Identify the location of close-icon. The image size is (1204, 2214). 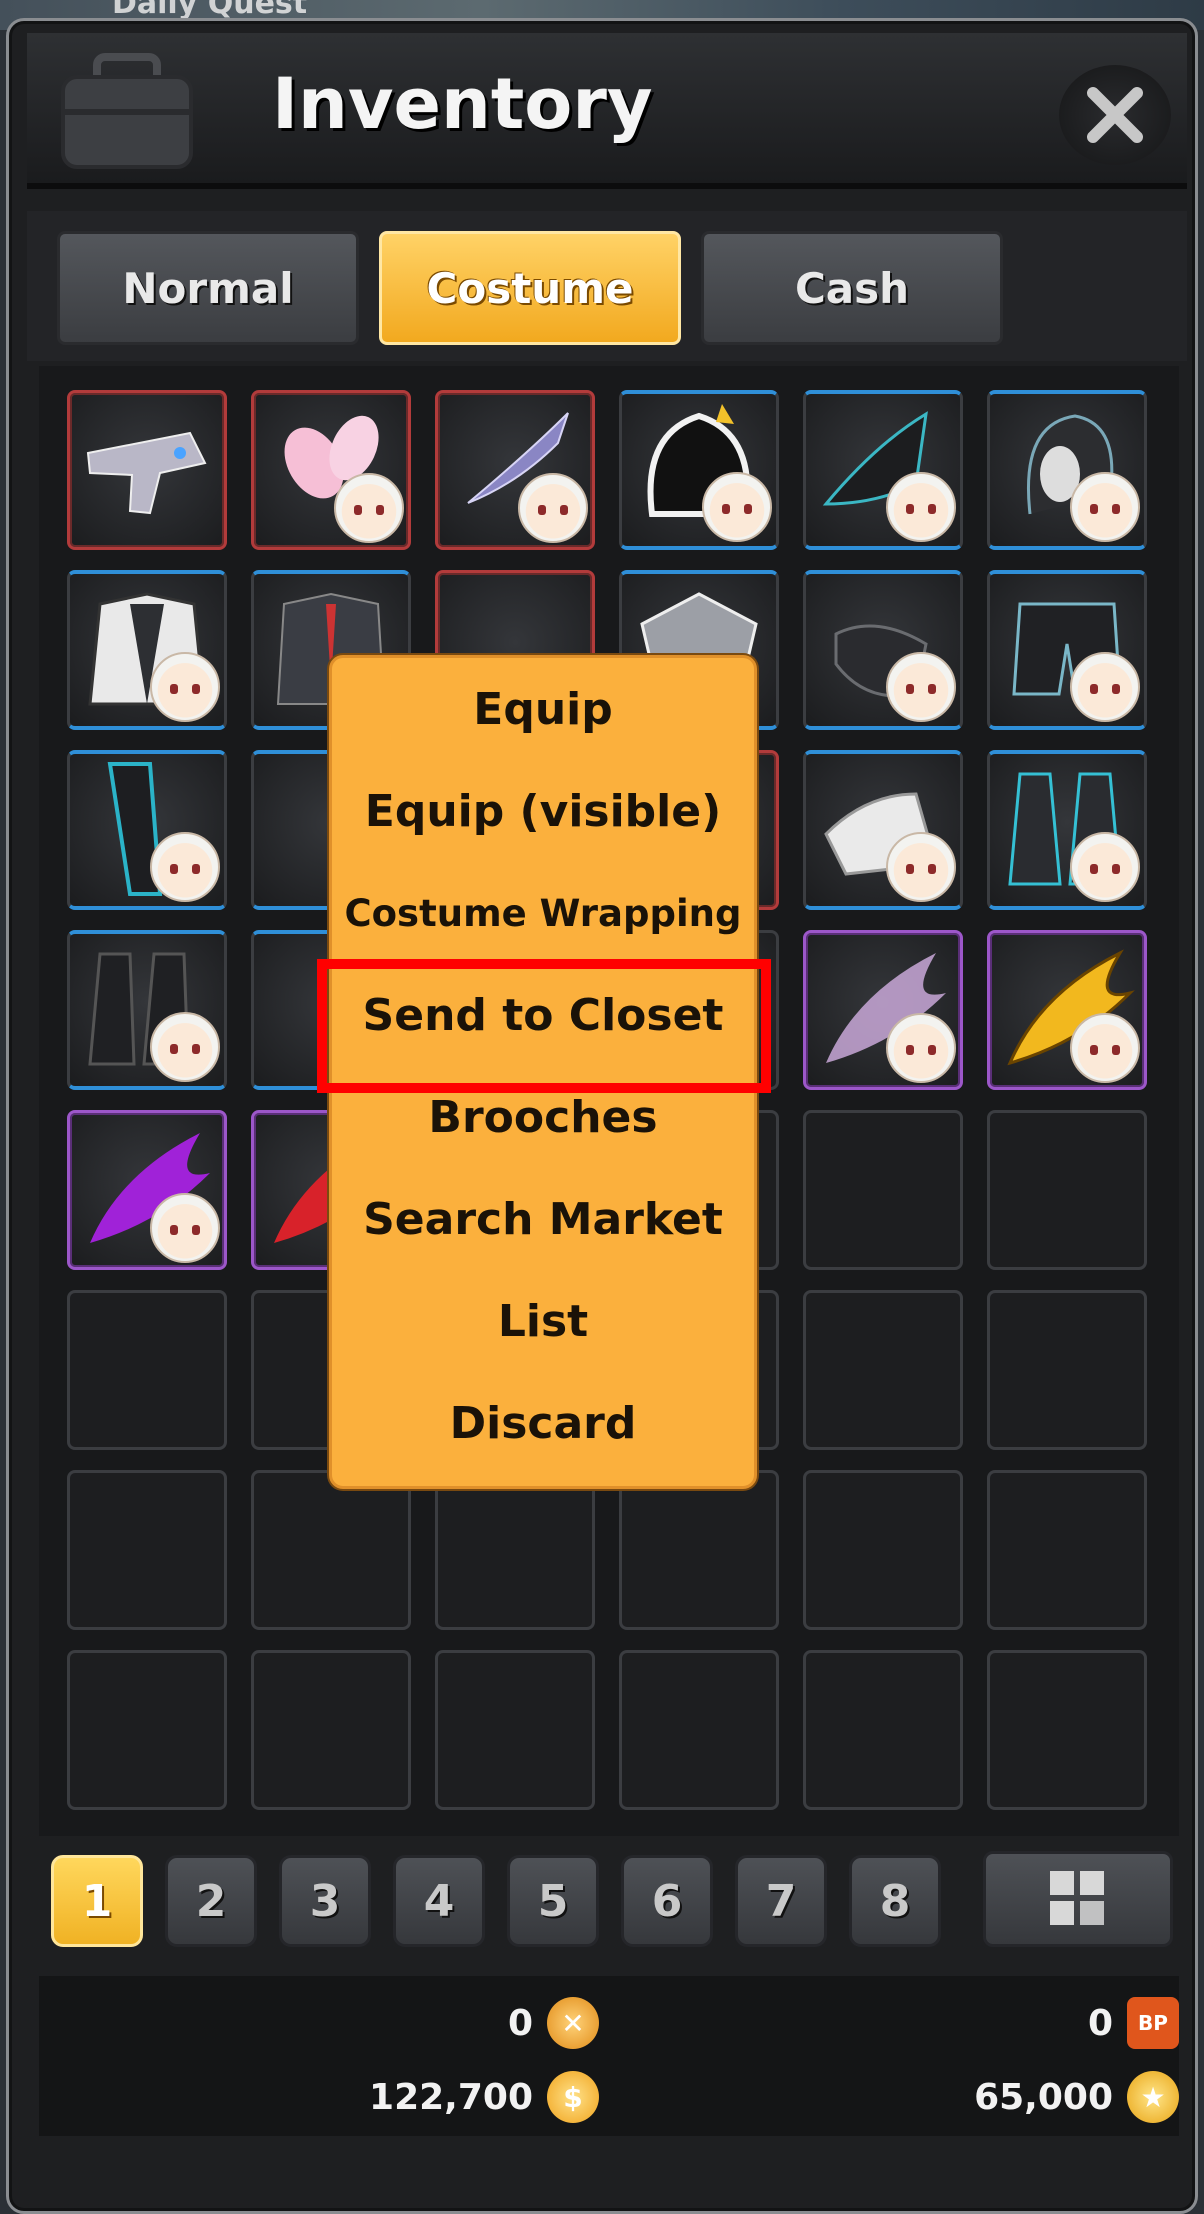
(1115, 115).